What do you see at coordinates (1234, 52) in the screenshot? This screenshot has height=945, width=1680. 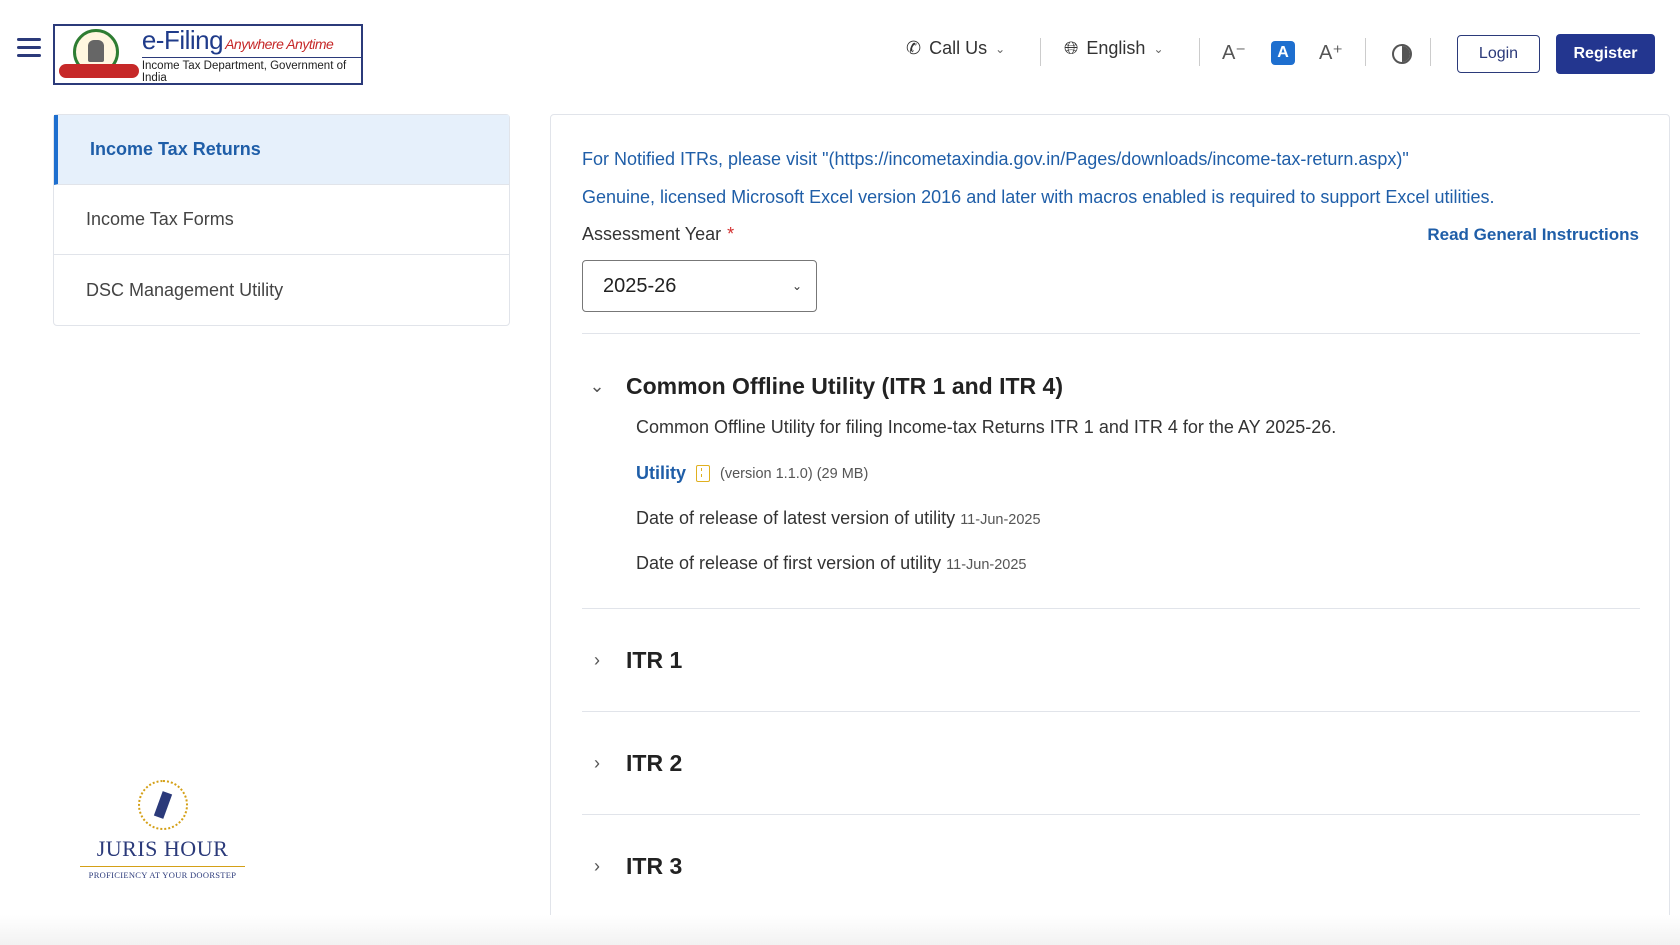 I see `font-decrease-button: A⁻` at bounding box center [1234, 52].